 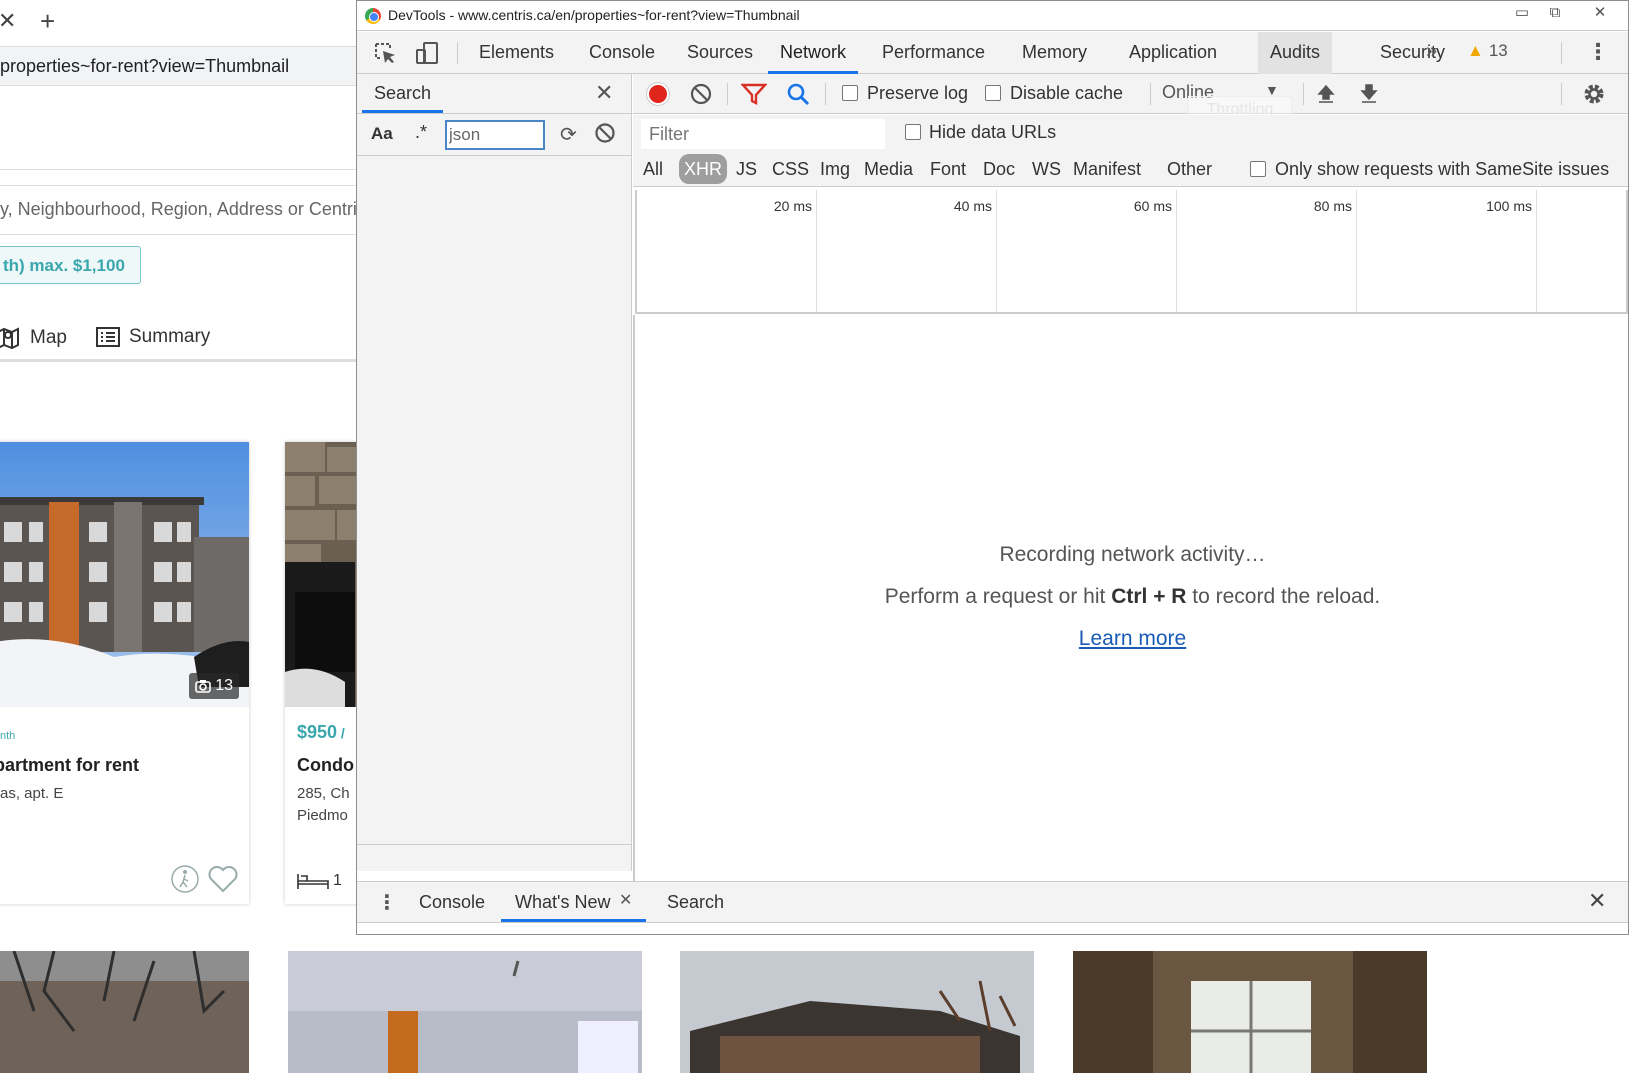 I want to click on browser-tabstrip: ✕ +, so click(x=180, y=22).